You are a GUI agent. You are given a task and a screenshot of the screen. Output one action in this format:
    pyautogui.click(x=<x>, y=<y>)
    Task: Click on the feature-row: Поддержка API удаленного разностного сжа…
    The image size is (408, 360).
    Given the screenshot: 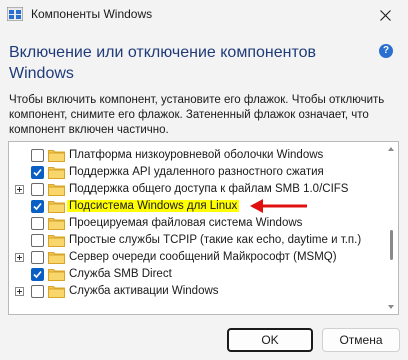 What is the action you would take?
    pyautogui.click(x=197, y=172)
    